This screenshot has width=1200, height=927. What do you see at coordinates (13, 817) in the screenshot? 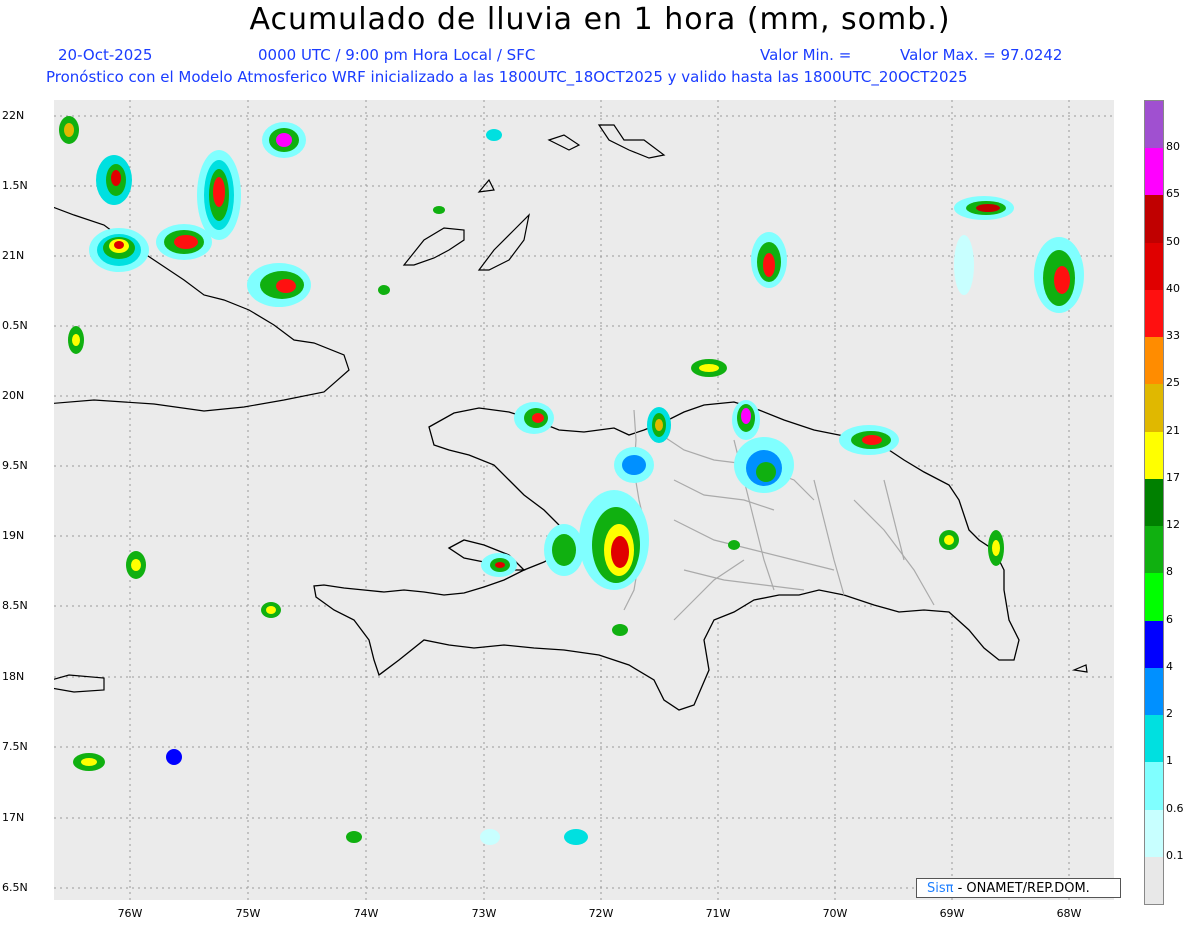
I see `lat-label-17N: 17N` at bounding box center [13, 817].